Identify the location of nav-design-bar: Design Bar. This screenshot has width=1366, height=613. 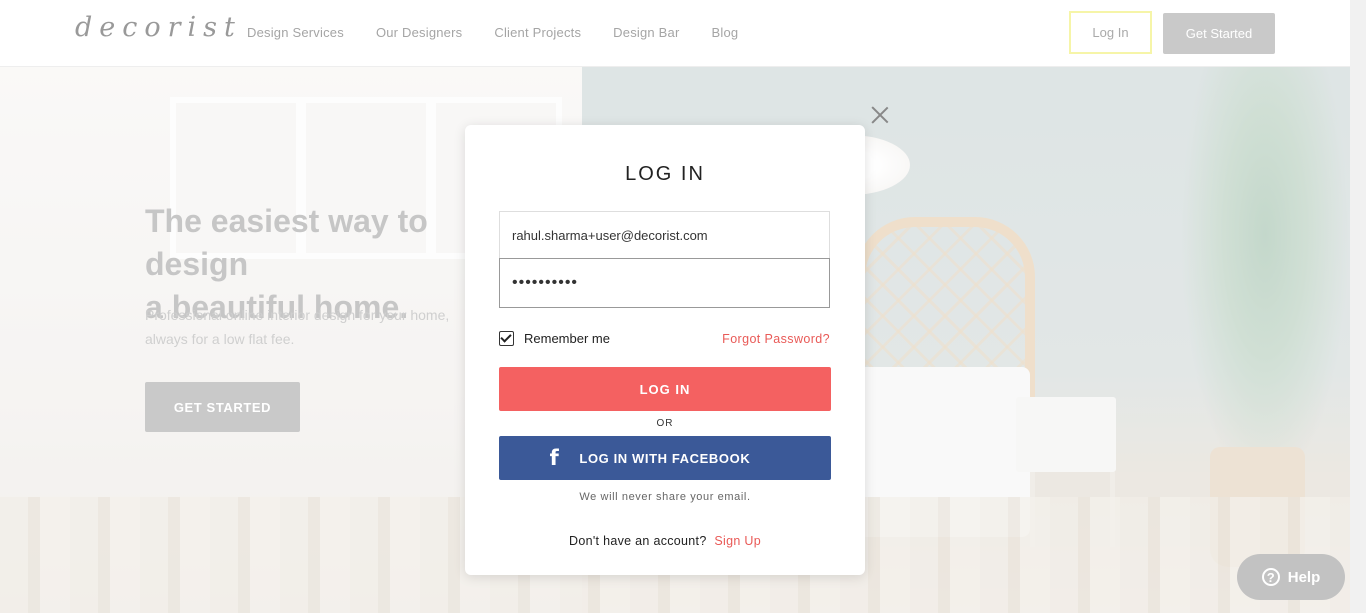
(646, 32).